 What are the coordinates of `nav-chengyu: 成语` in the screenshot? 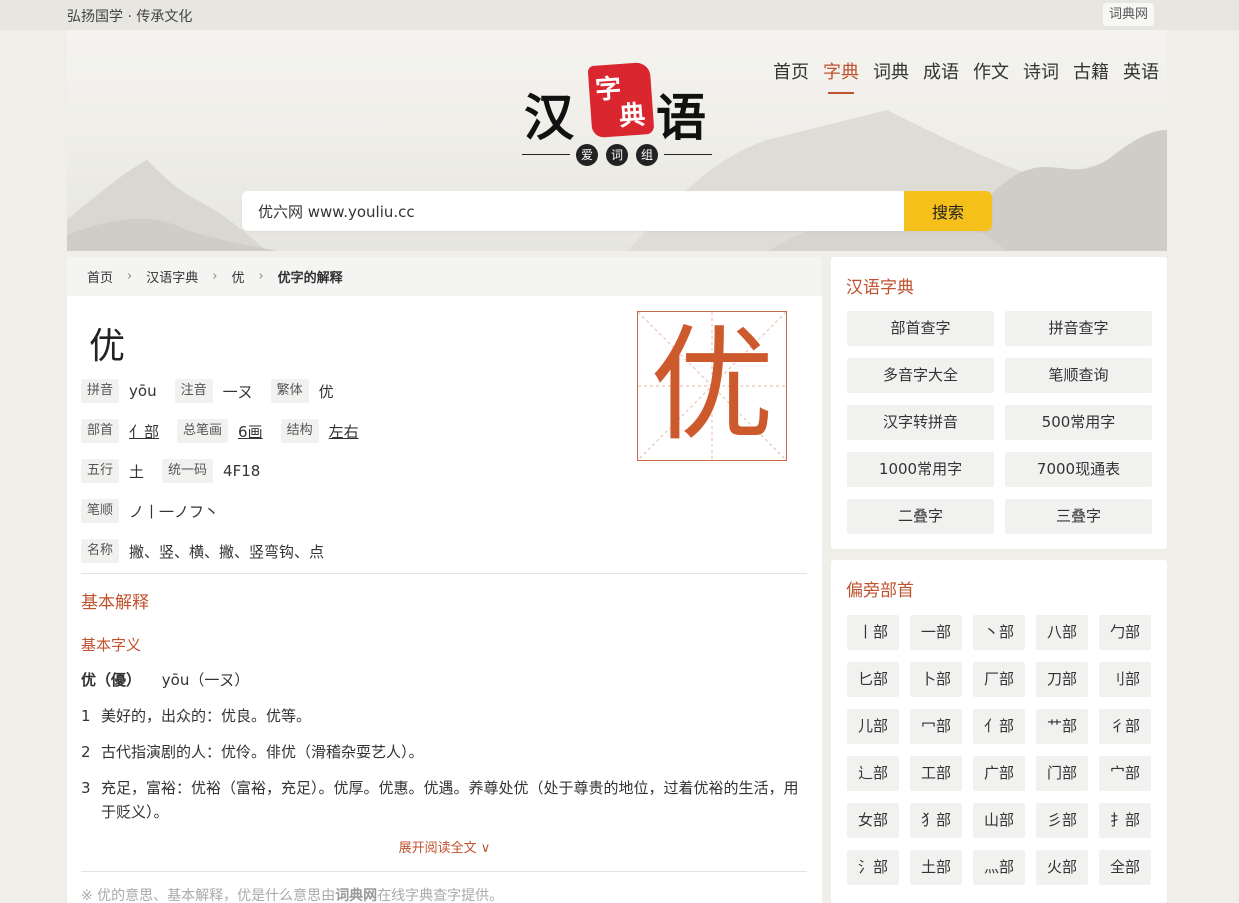 It's located at (941, 76).